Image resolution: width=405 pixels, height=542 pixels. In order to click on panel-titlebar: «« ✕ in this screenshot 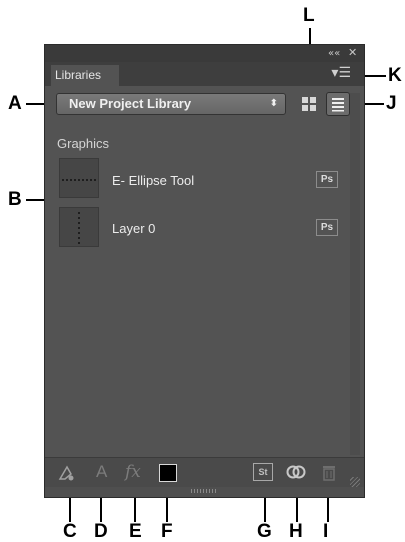, I will do `click(204, 53)`.